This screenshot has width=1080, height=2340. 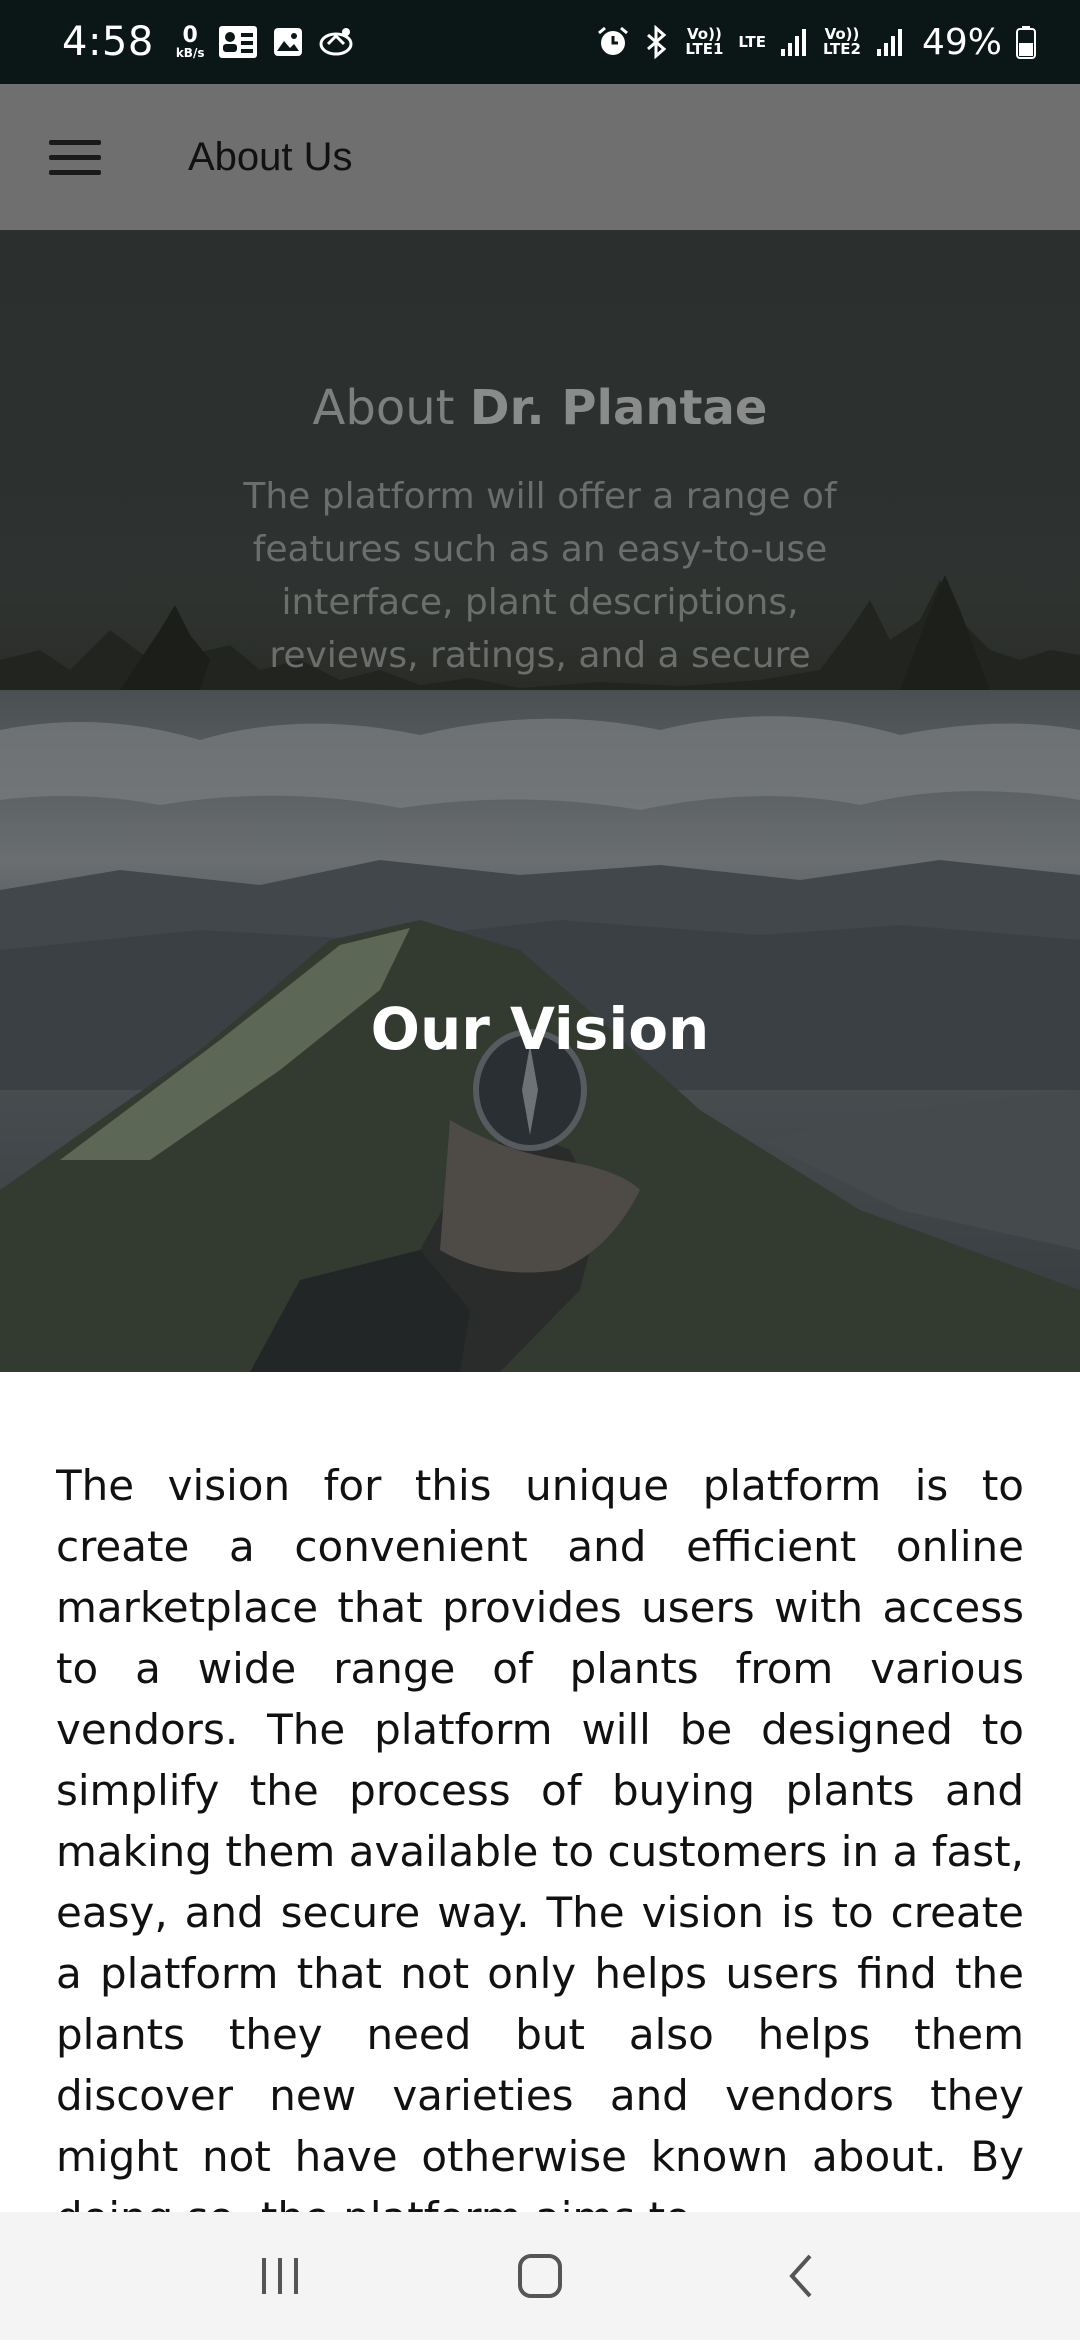 What do you see at coordinates (288, 42) in the screenshot?
I see `gallery-notification-icon` at bounding box center [288, 42].